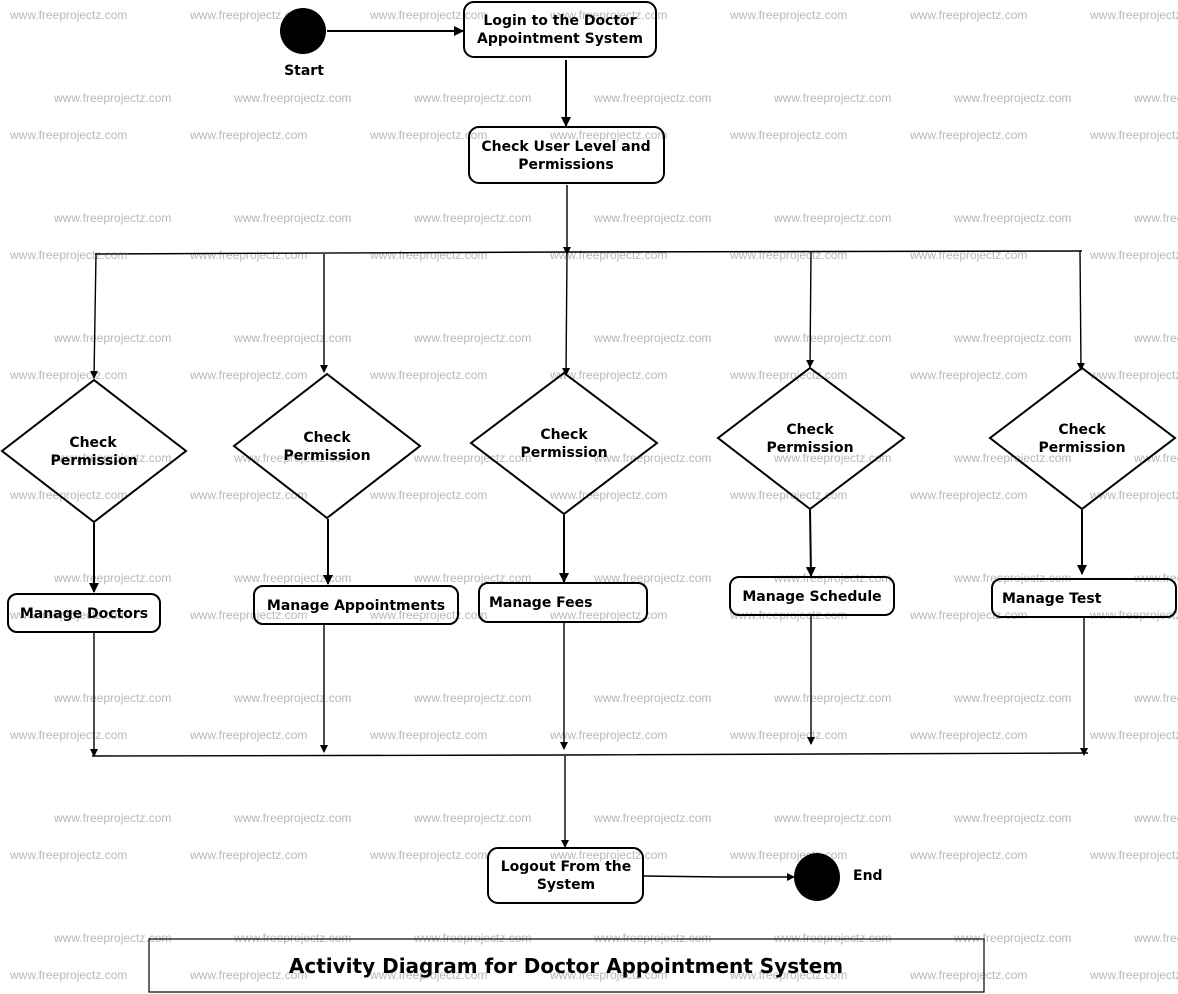  What do you see at coordinates (566, 867) in the screenshot?
I see `logout-text-line1: Logout From the` at bounding box center [566, 867].